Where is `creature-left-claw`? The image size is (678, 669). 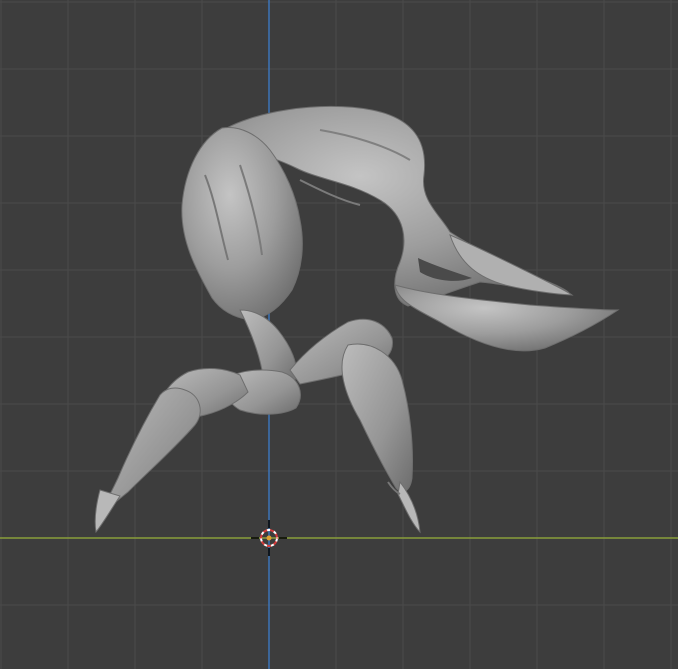
creature-left-claw is located at coordinates (107, 511).